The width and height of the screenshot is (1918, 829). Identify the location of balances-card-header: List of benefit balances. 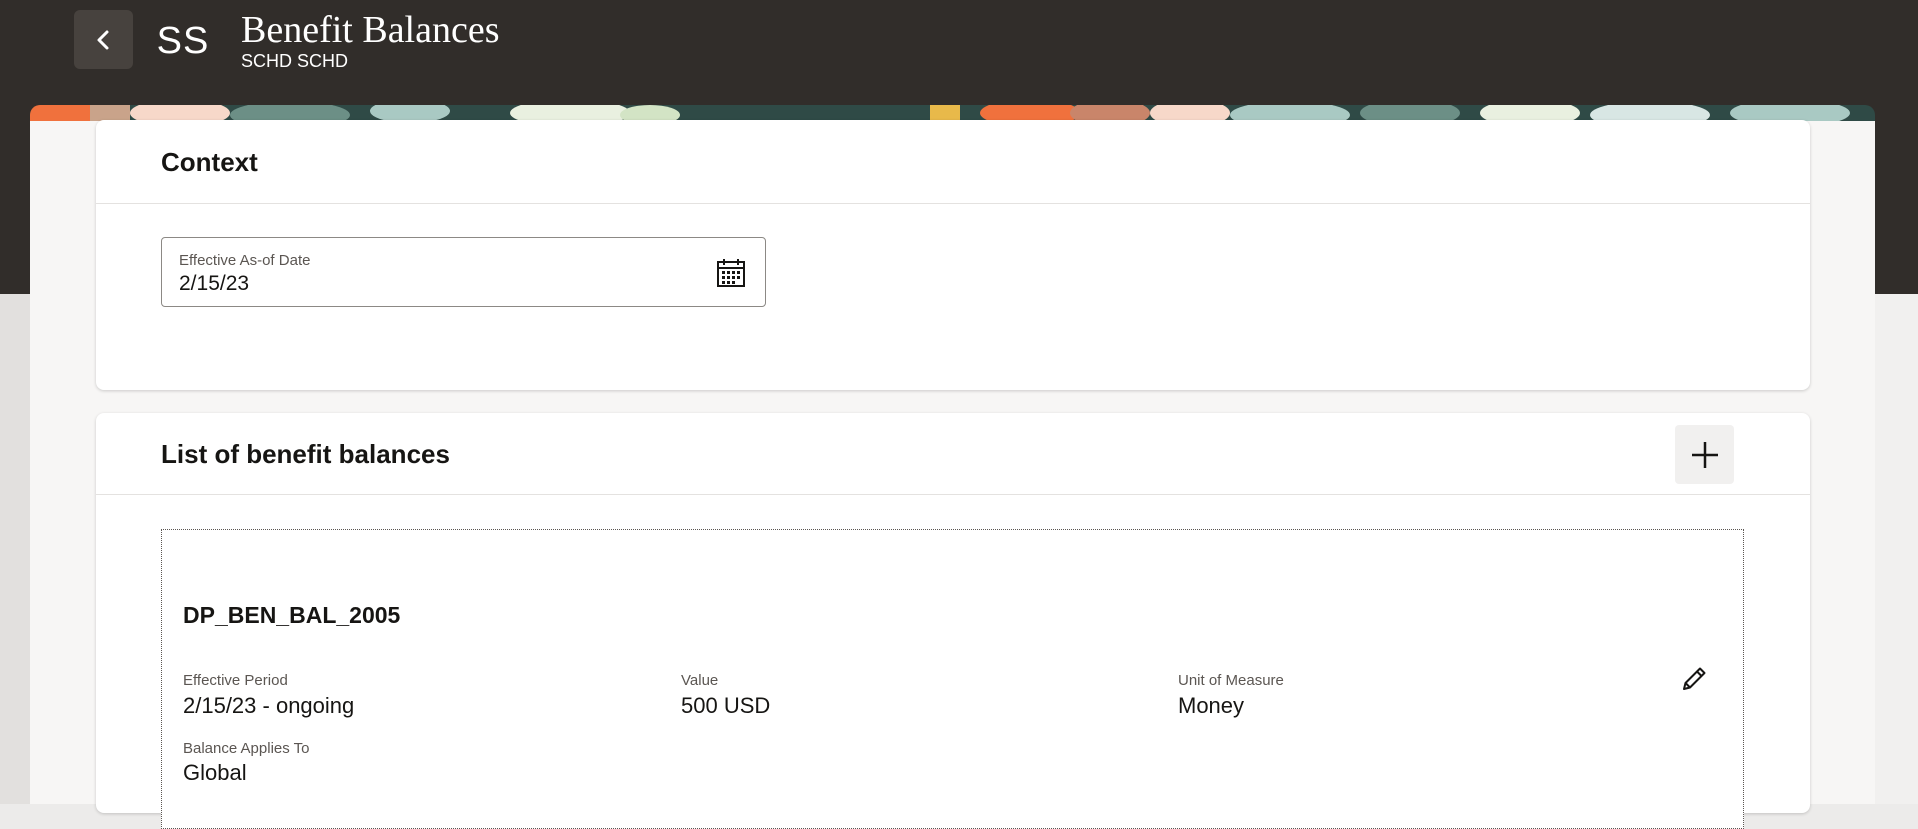
(953, 454).